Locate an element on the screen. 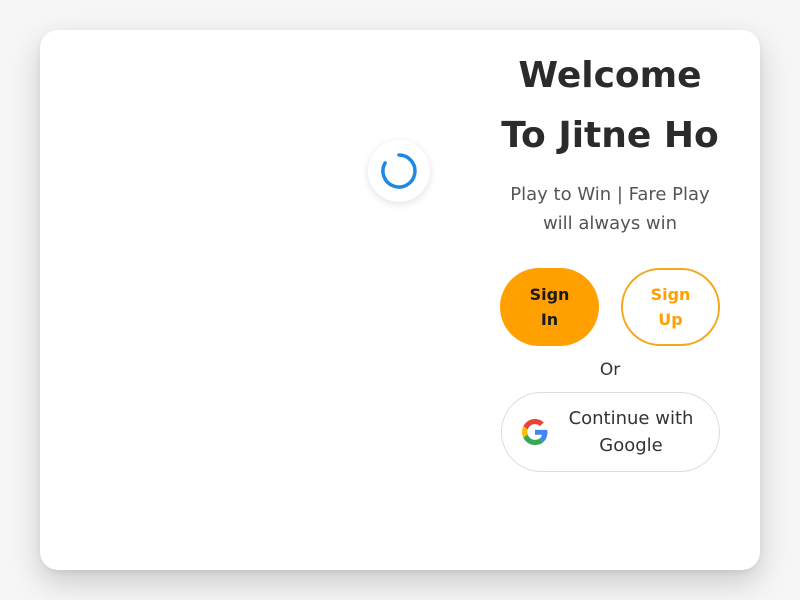  loading-spinner is located at coordinates (399, 171).